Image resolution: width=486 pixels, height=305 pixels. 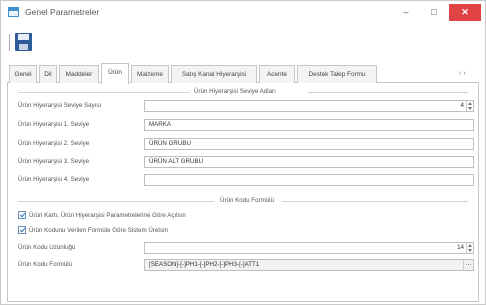 What do you see at coordinates (460, 247) in the screenshot?
I see `code-length-value: 14` at bounding box center [460, 247].